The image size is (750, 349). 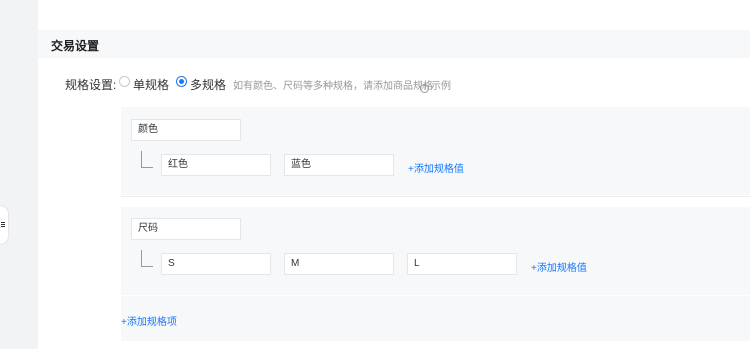 I want to click on divider, so click(x=435, y=196).